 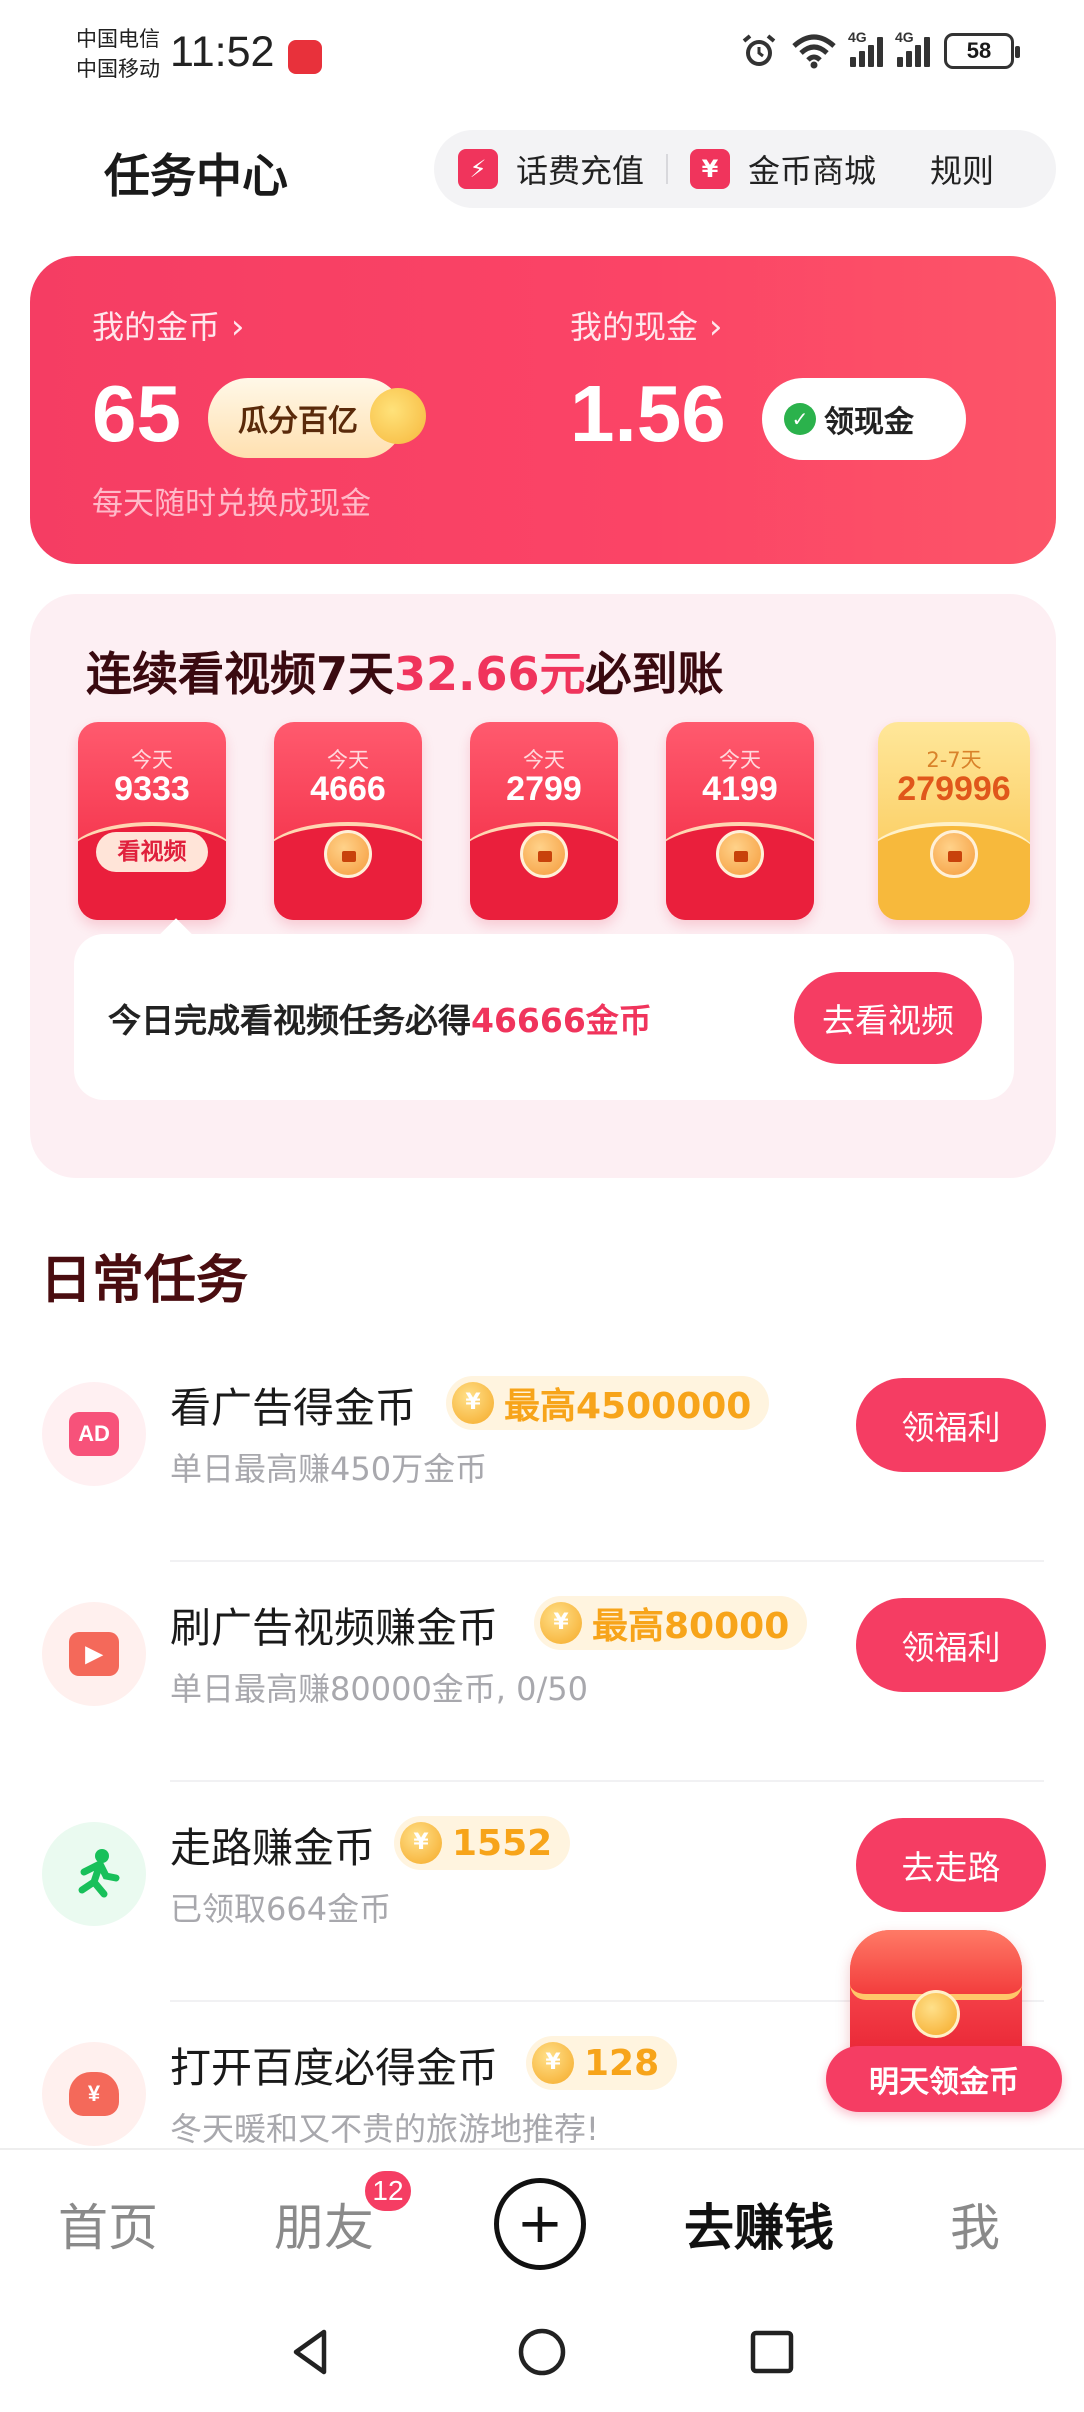 What do you see at coordinates (654, 674) in the screenshot?
I see `streak-title-post: 必到账` at bounding box center [654, 674].